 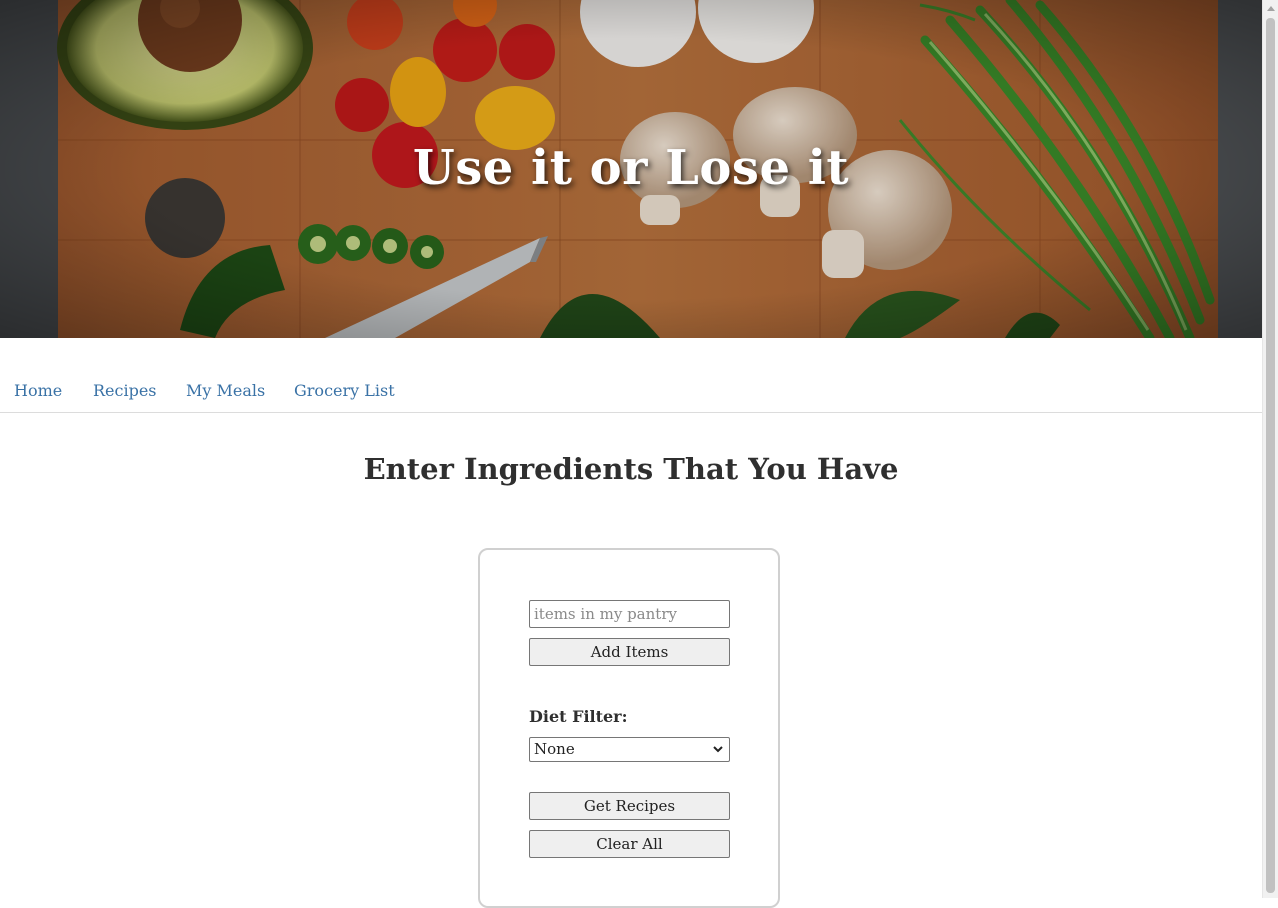 I want to click on site-title: Use it or Lose it, so click(x=631, y=168).